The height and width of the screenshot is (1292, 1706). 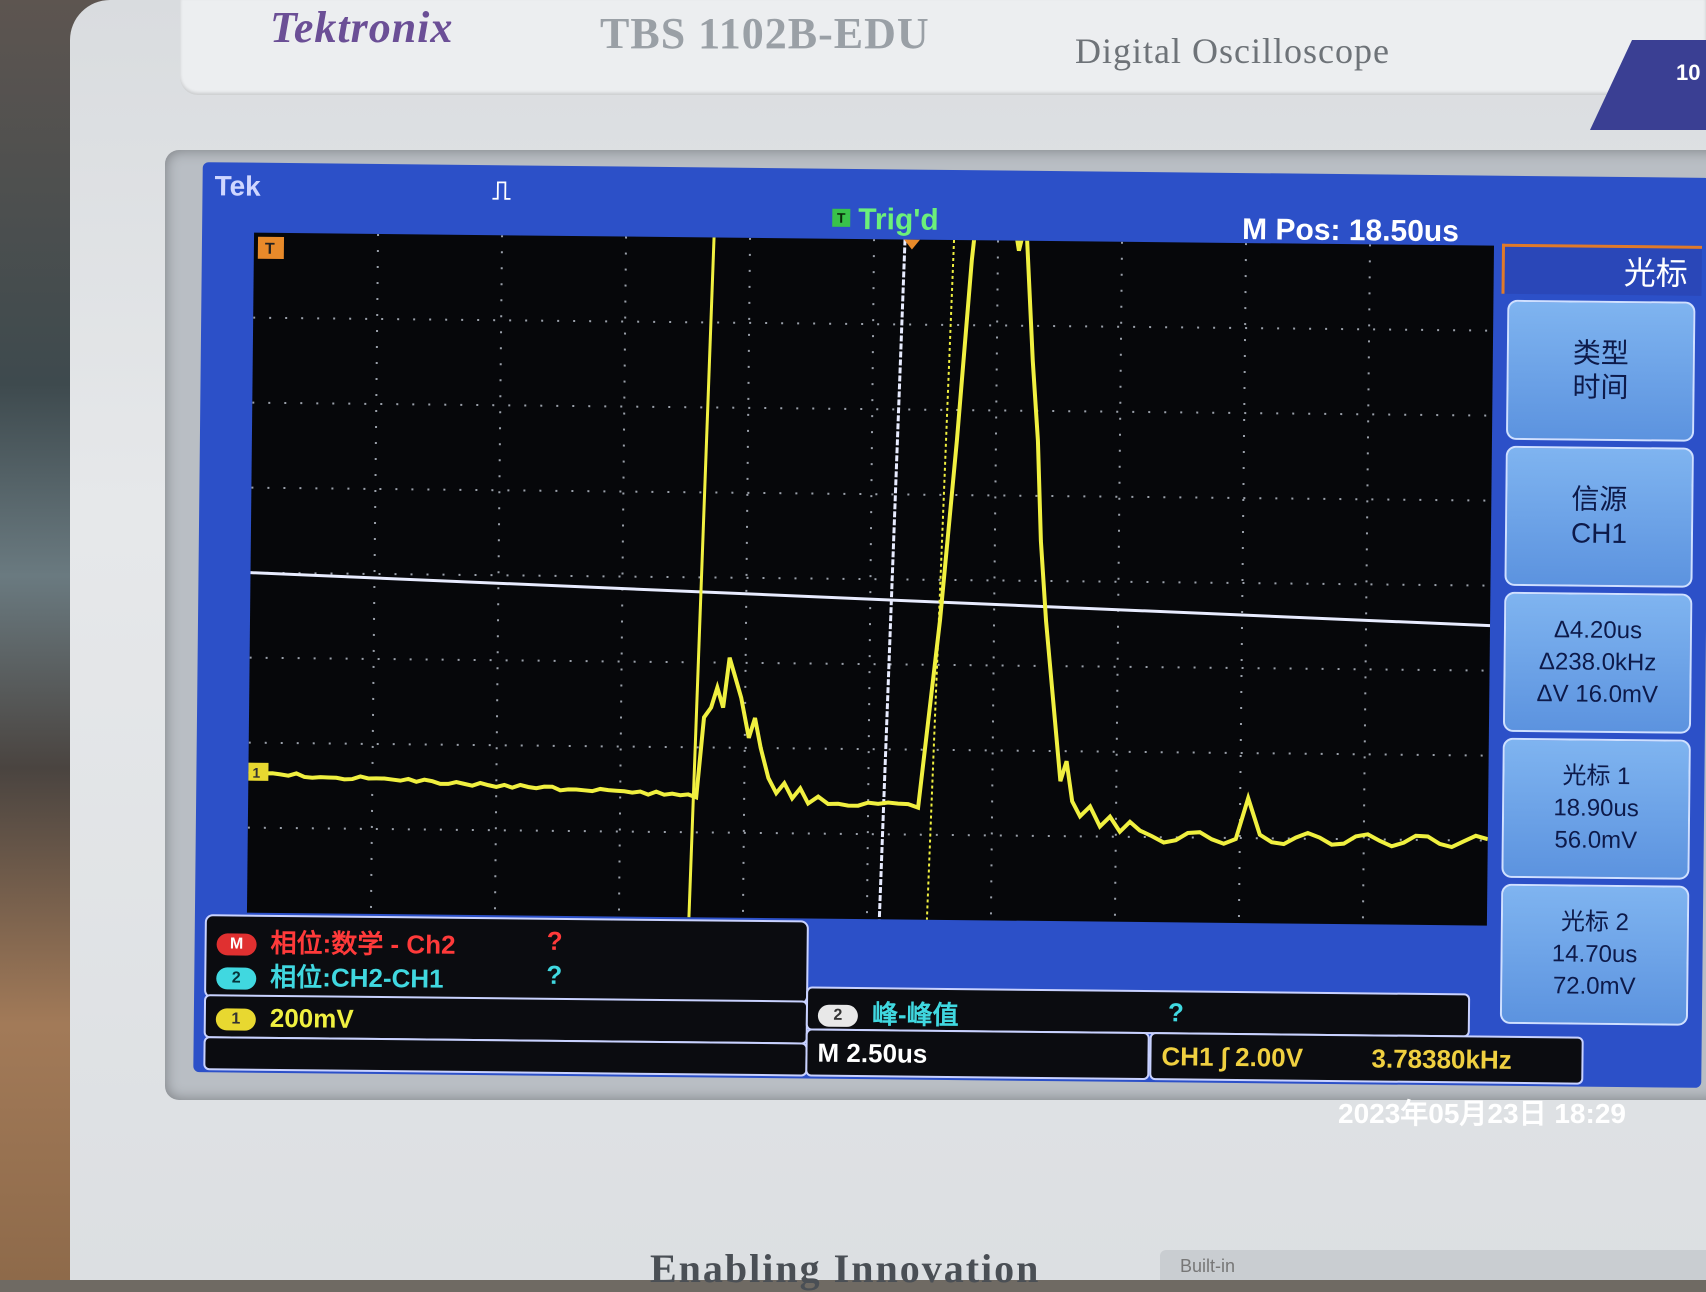 I want to click on ch1-scale-row: 1 200mV, so click(x=285, y=1018).